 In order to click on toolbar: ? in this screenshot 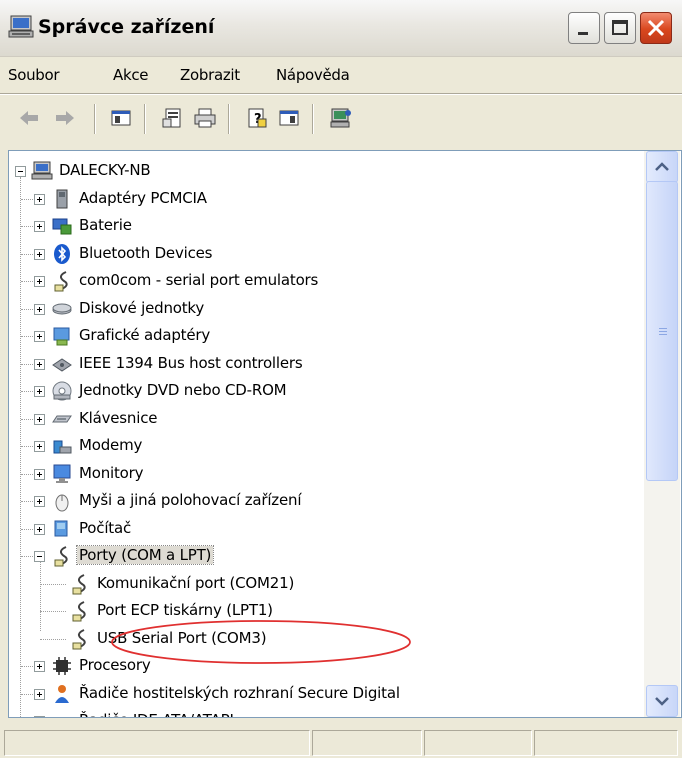, I will do `click(341, 119)`.